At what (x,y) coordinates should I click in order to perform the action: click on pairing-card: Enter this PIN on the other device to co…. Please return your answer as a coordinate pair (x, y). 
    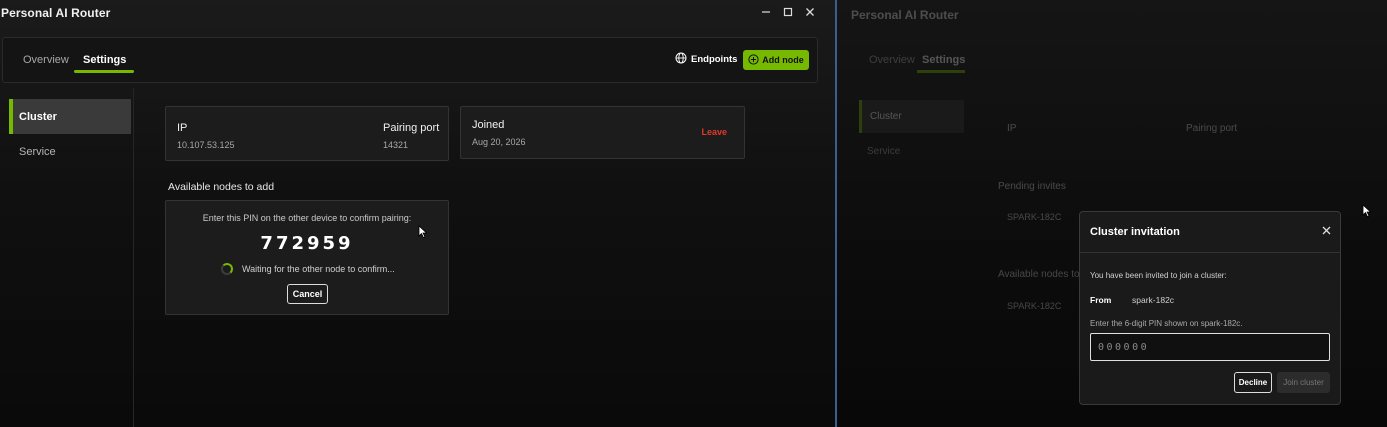
    Looking at the image, I should click on (307, 257).